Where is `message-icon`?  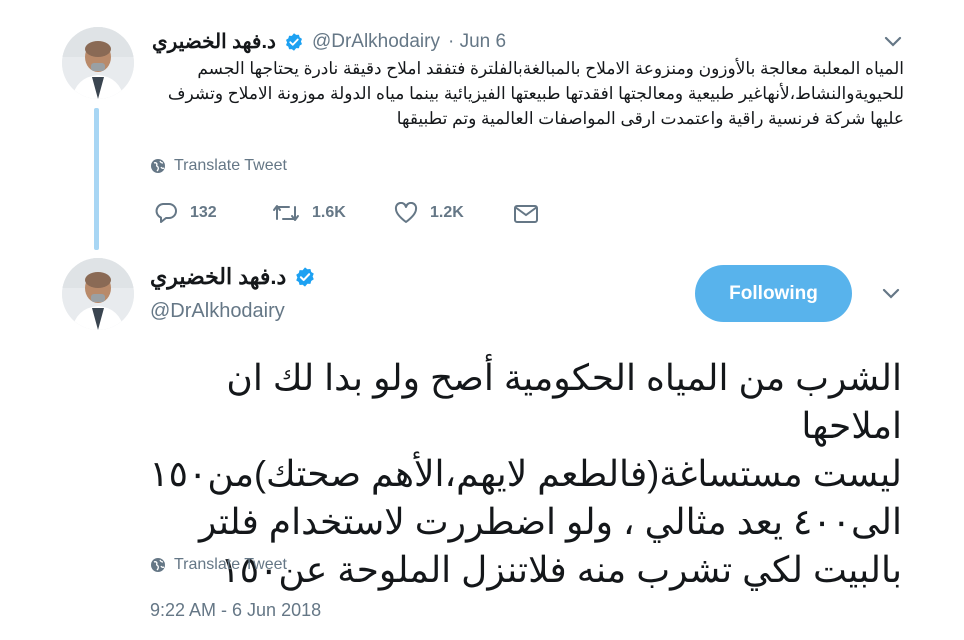
message-icon is located at coordinates (526, 214).